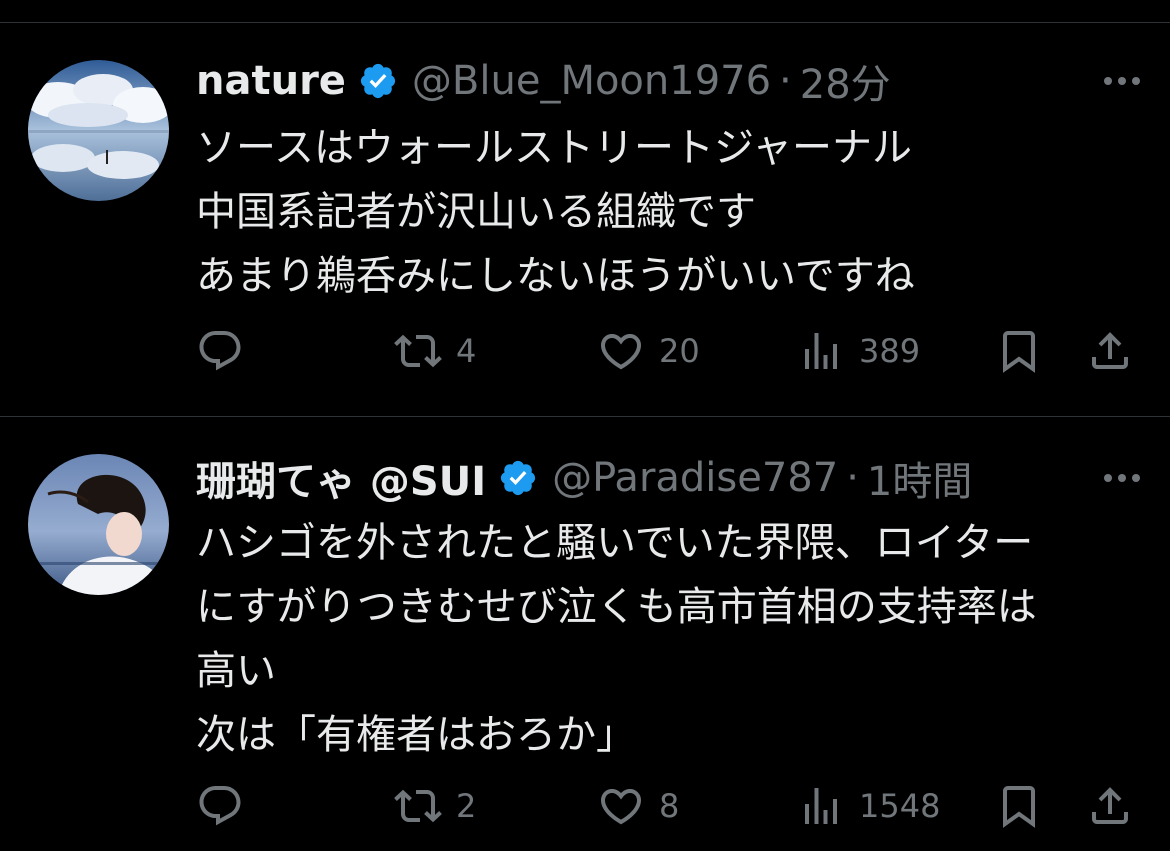  What do you see at coordinates (845, 81) in the screenshot?
I see `timestamp: 28分` at bounding box center [845, 81].